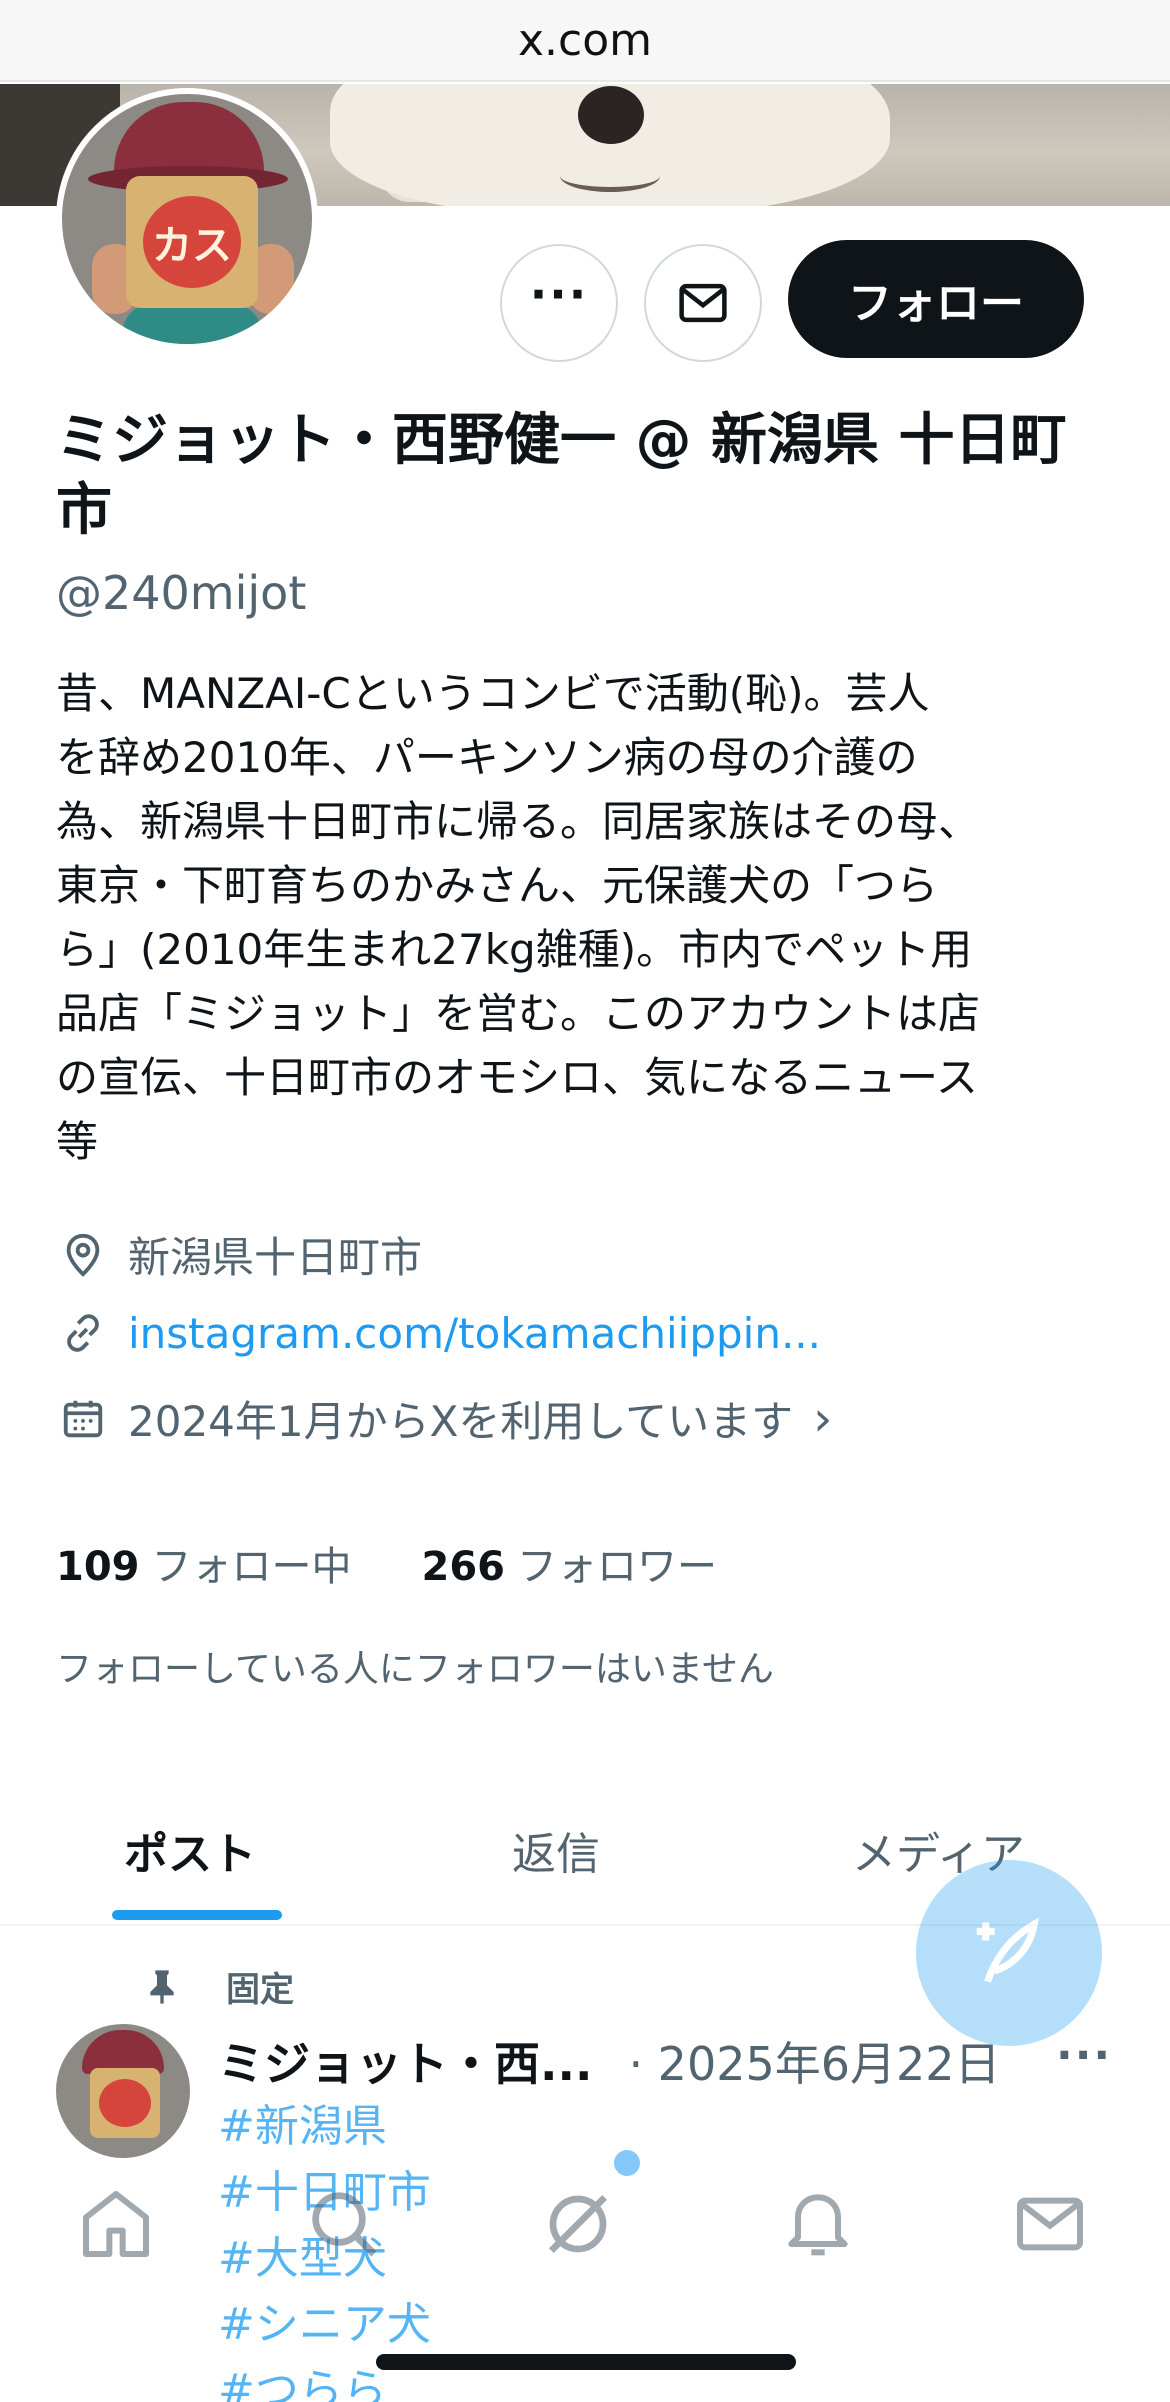 The height and width of the screenshot is (2402, 1170). What do you see at coordinates (444, 1418) in the screenshot?
I see `profile-join-date: 2024年1月からXを利用しています ›` at bounding box center [444, 1418].